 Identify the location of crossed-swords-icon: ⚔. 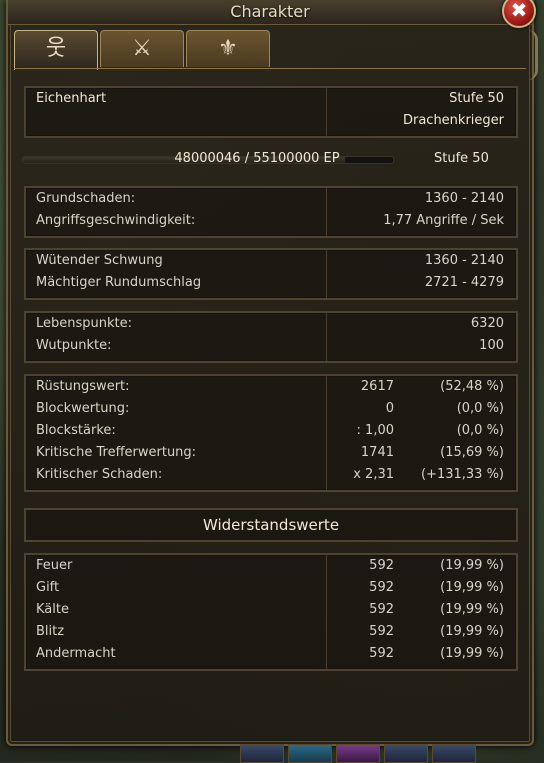
(142, 48).